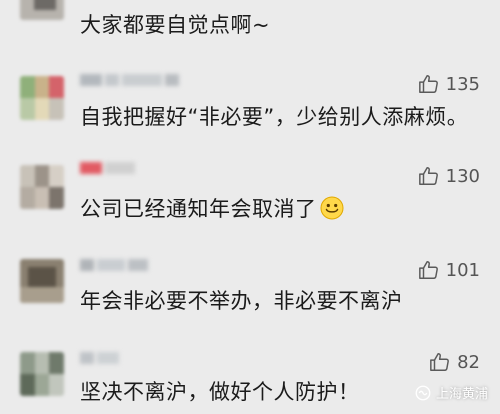  I want to click on like-count: 135, so click(462, 84).